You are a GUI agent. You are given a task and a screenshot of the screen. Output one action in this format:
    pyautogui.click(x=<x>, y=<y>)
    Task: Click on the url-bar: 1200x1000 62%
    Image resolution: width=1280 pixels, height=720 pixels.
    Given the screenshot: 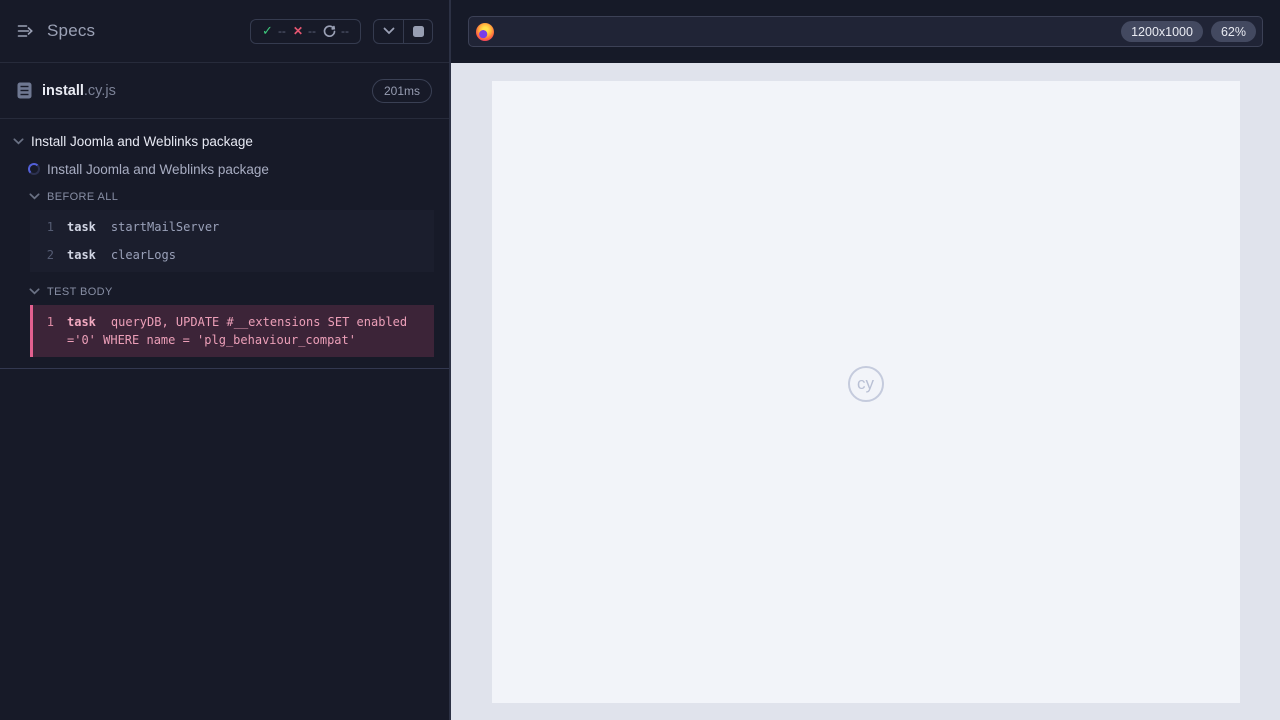 What is the action you would take?
    pyautogui.click(x=865, y=31)
    